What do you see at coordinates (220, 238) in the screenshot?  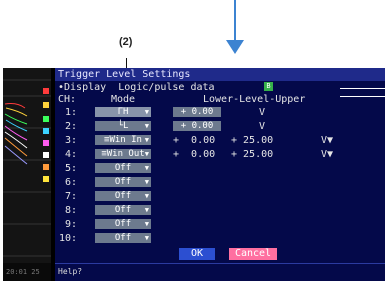 I see `channel-row: 10: Off ▼` at bounding box center [220, 238].